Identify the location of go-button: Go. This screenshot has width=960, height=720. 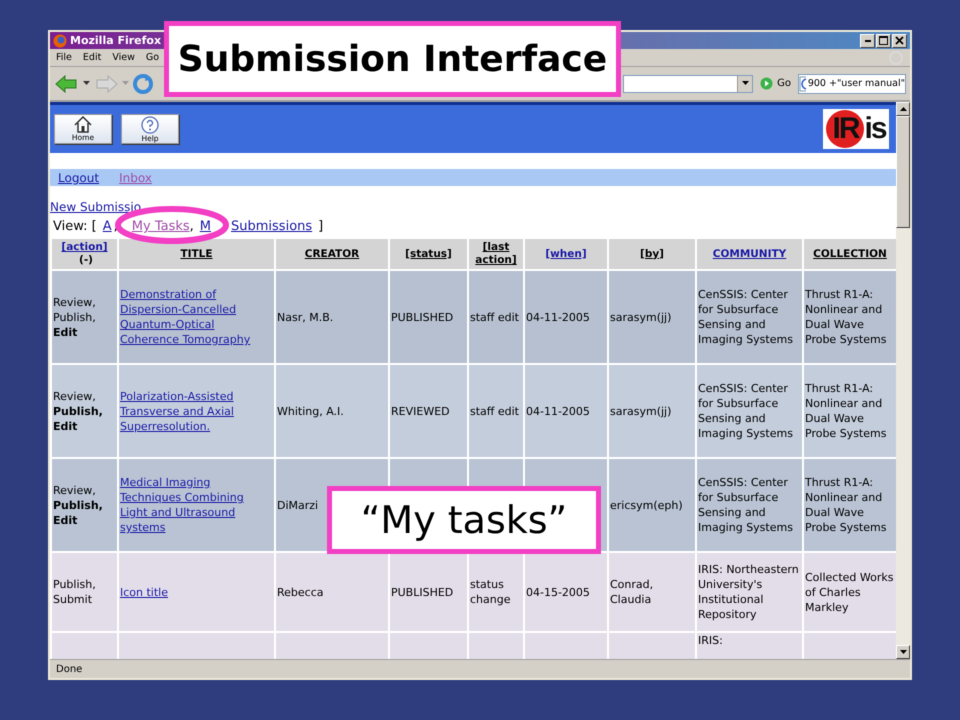
(775, 83).